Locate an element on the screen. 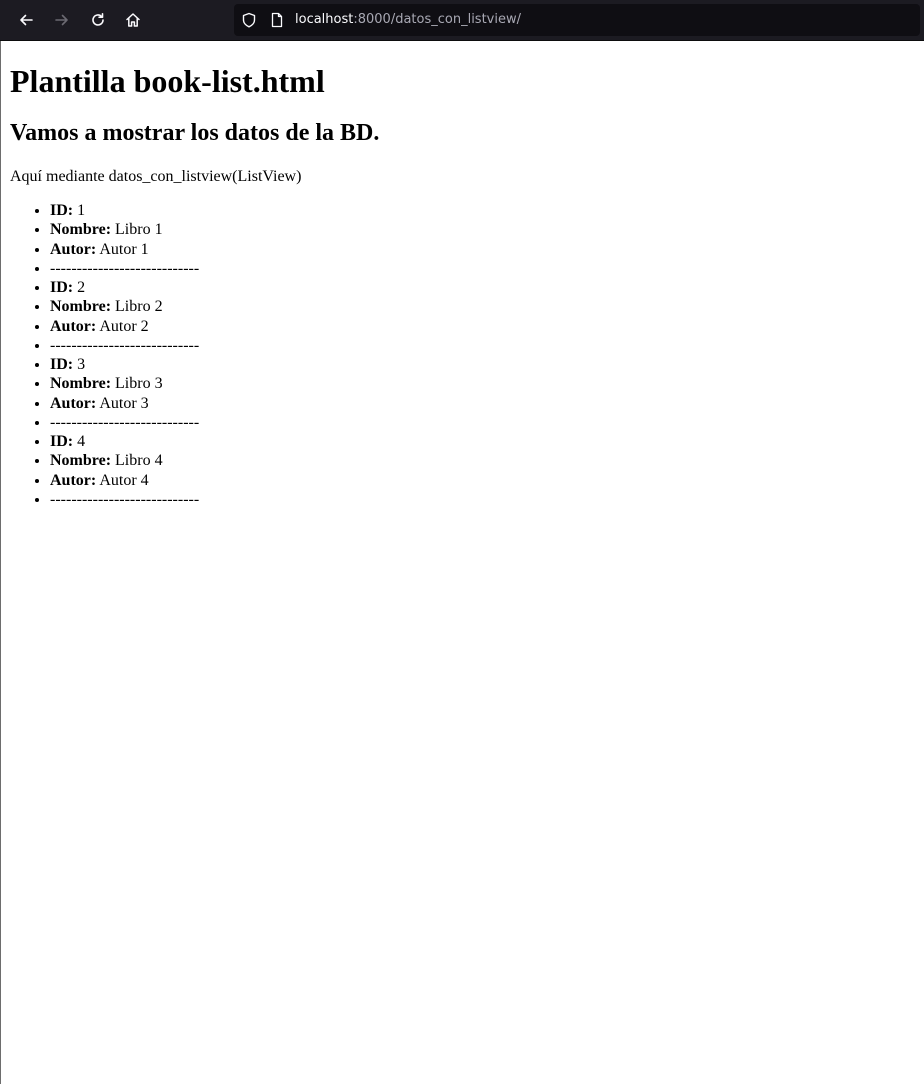 Image resolution: width=924 pixels, height=1084 pixels. forward-button is located at coordinates (62, 20).